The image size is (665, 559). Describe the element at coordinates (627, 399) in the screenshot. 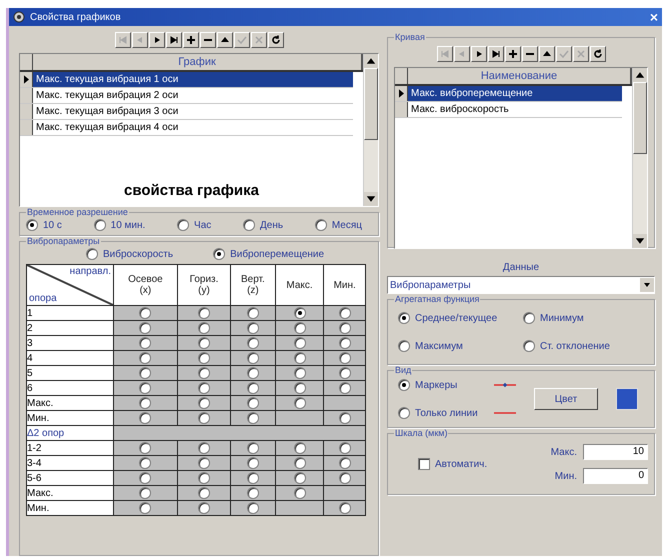

I see `color-swatch` at that location.